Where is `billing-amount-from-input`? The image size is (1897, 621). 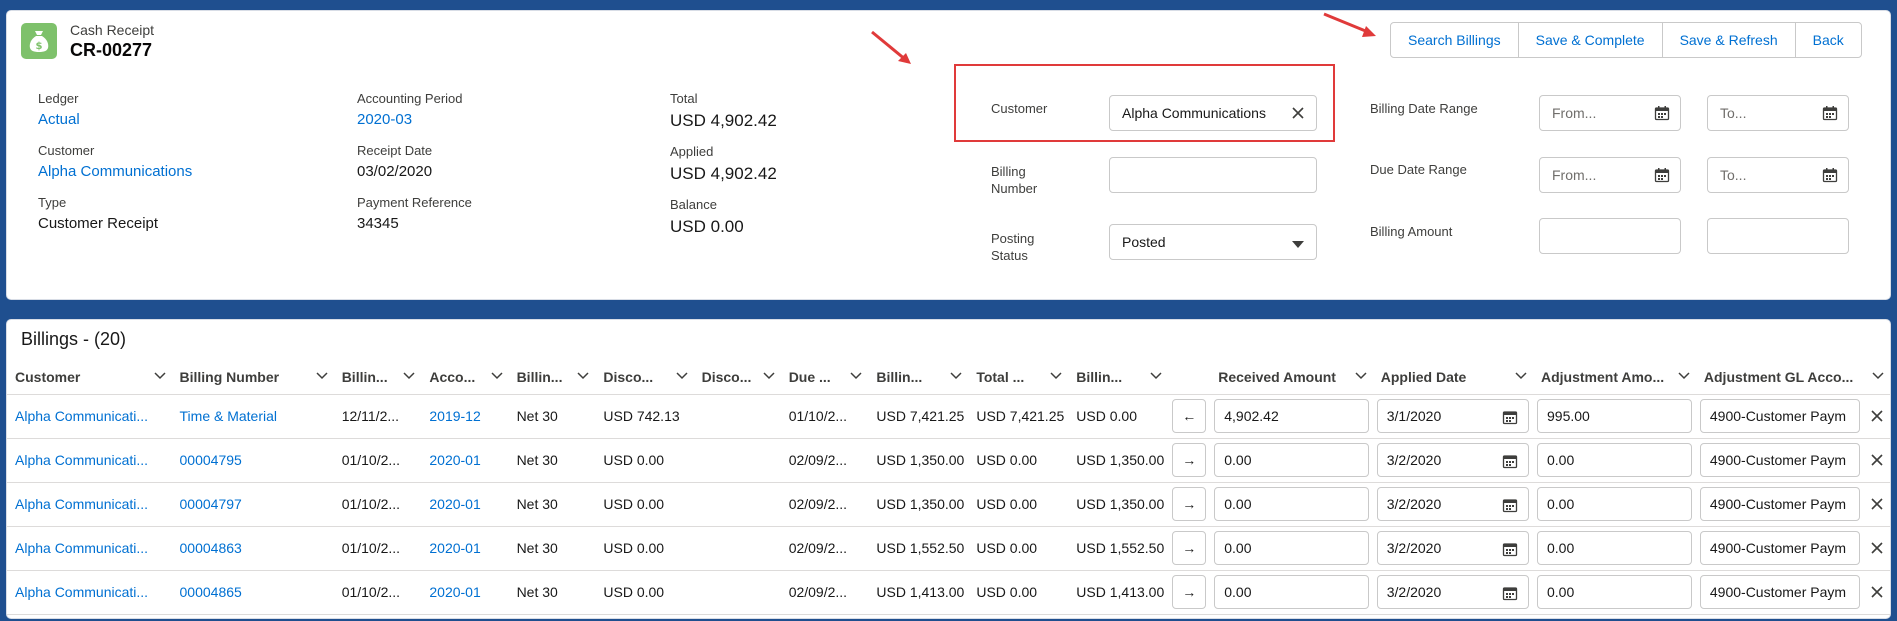
billing-amount-from-input is located at coordinates (1610, 236).